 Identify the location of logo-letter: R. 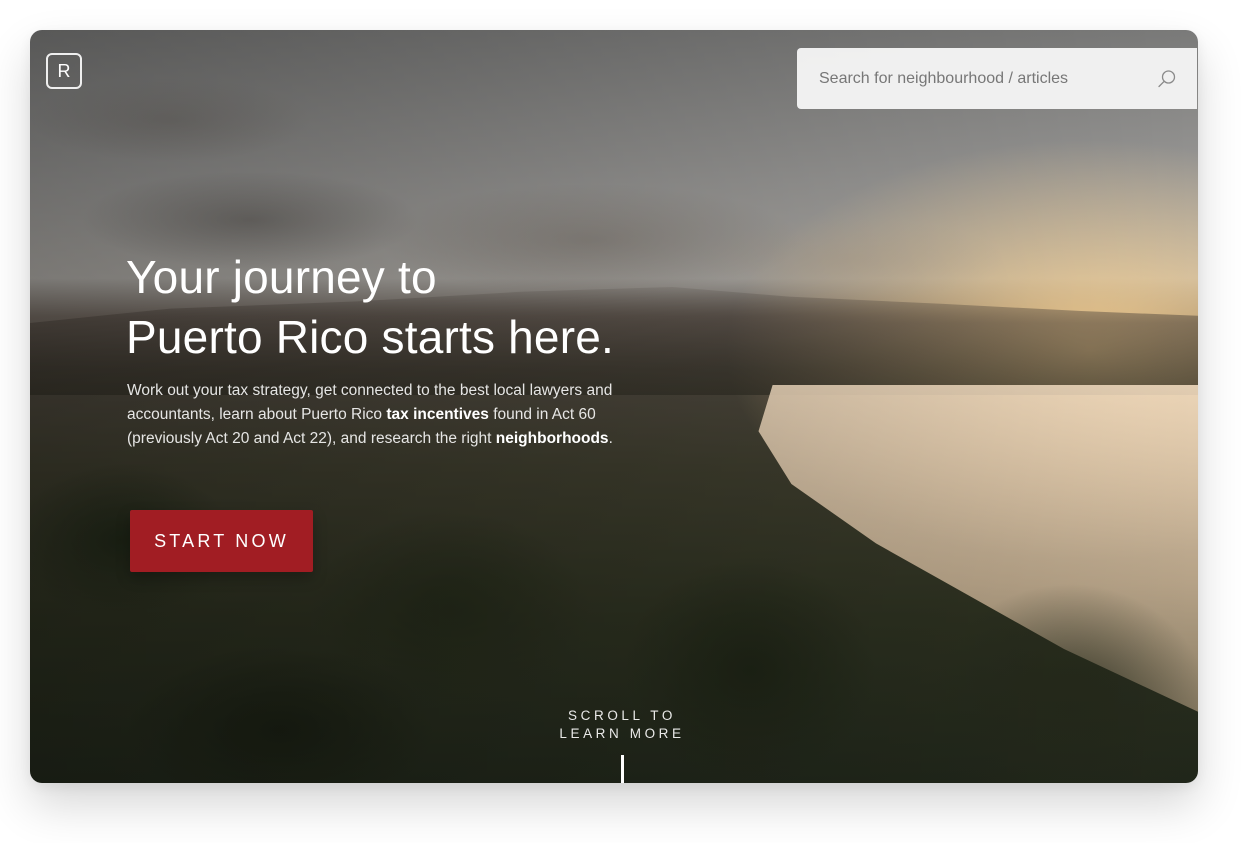
(64, 70).